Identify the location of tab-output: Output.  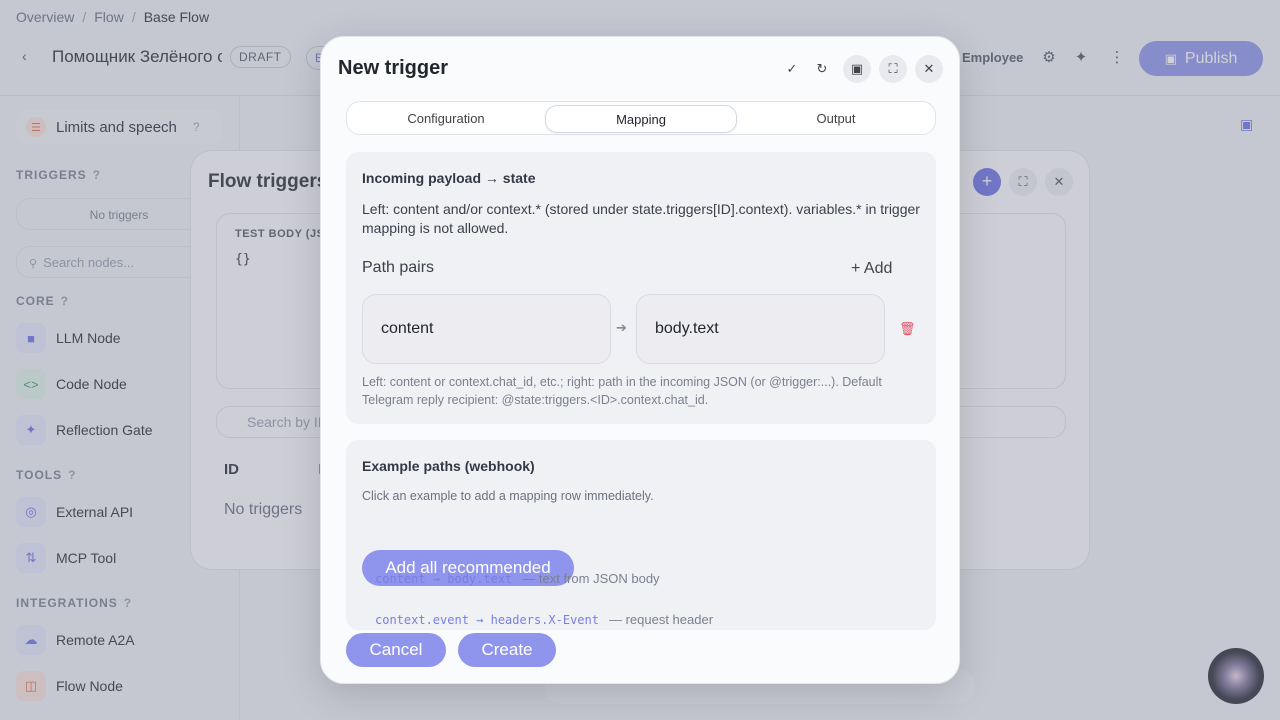
(836, 119).